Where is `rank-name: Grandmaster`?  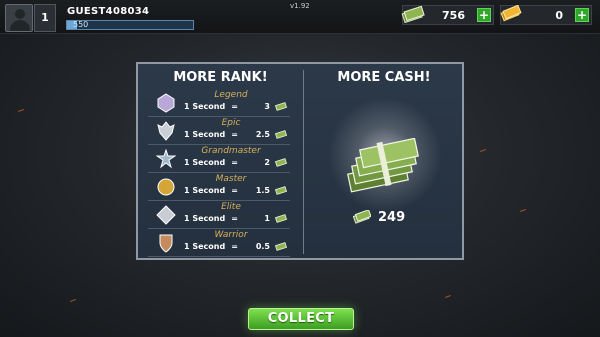 rank-name: Grandmaster is located at coordinates (231, 151).